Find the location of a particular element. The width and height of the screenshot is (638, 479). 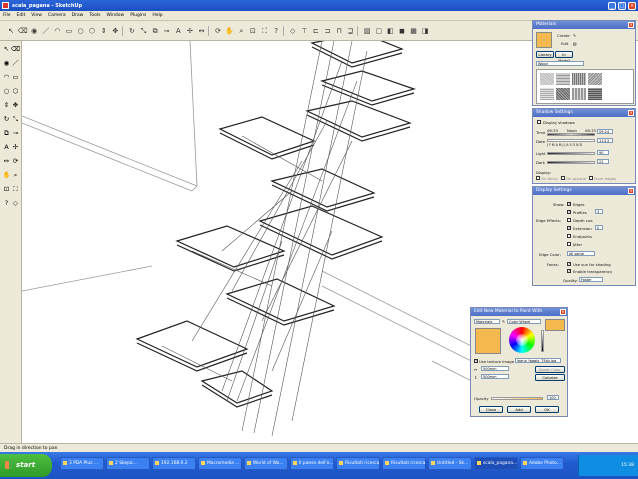

color-picker-dropdown: Color Wheel is located at coordinates (524, 321).